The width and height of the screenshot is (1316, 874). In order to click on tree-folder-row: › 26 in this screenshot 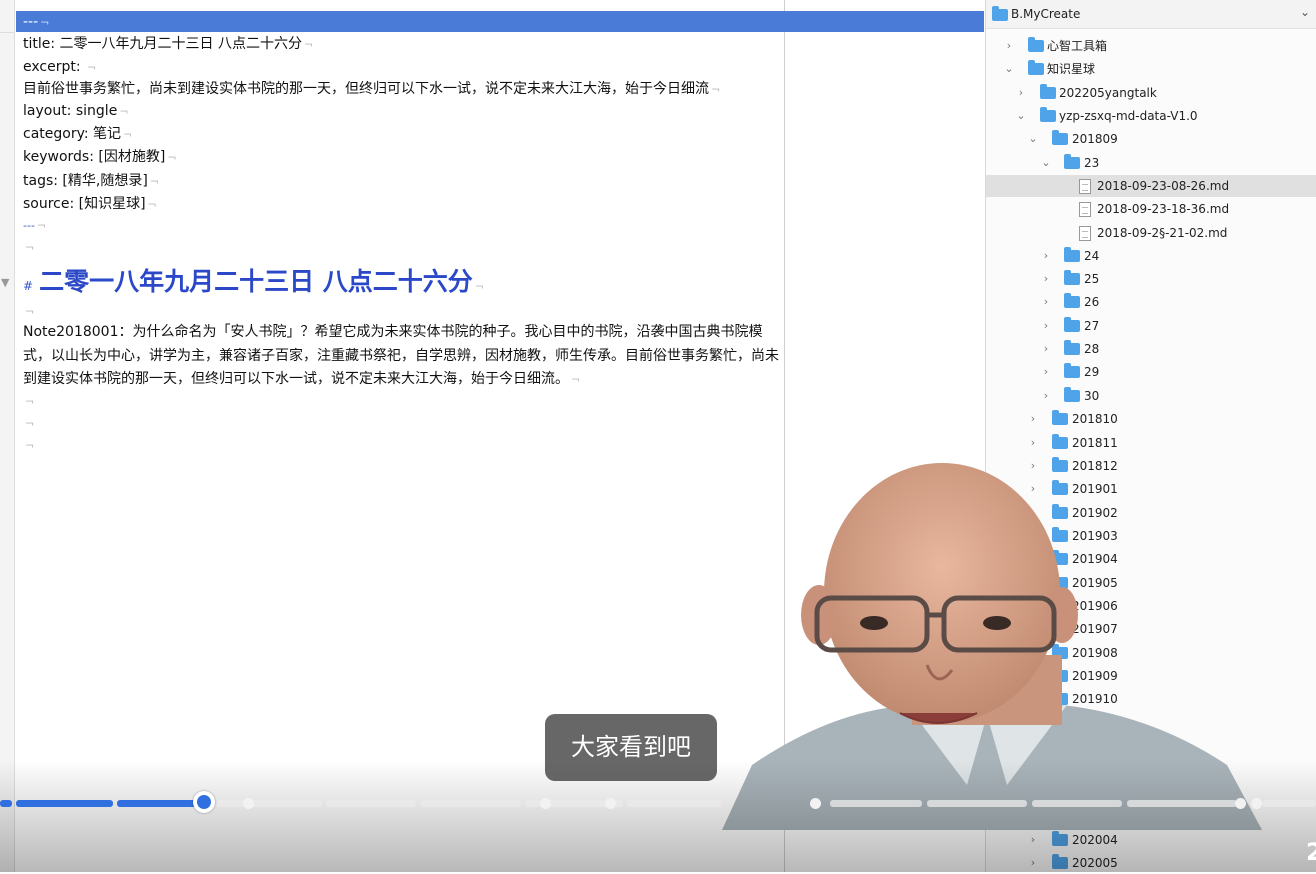, I will do `click(1151, 302)`.